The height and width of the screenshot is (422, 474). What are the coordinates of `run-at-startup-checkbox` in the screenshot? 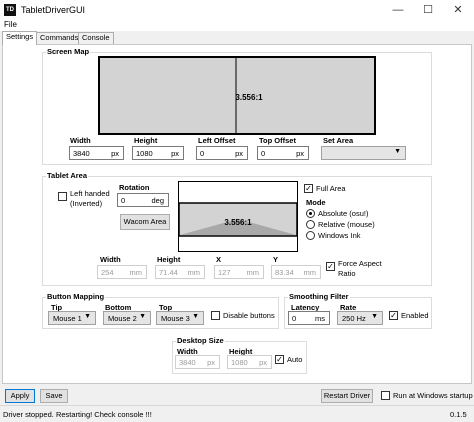 It's located at (385, 395).